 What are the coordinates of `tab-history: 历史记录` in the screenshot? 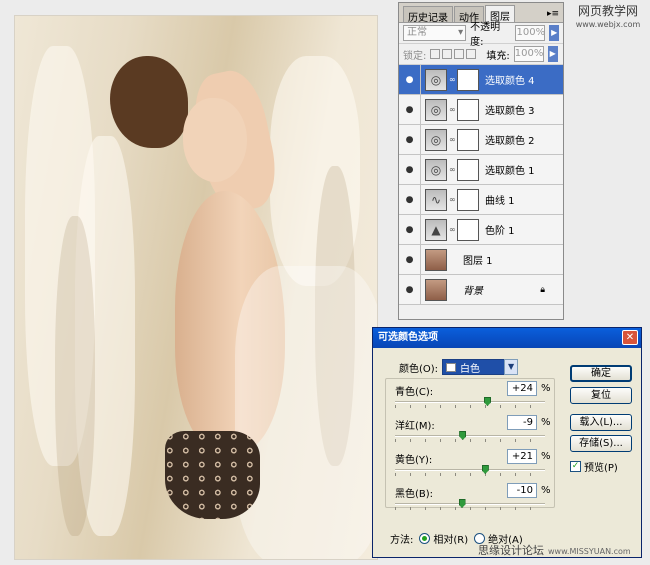 It's located at (428, 15).